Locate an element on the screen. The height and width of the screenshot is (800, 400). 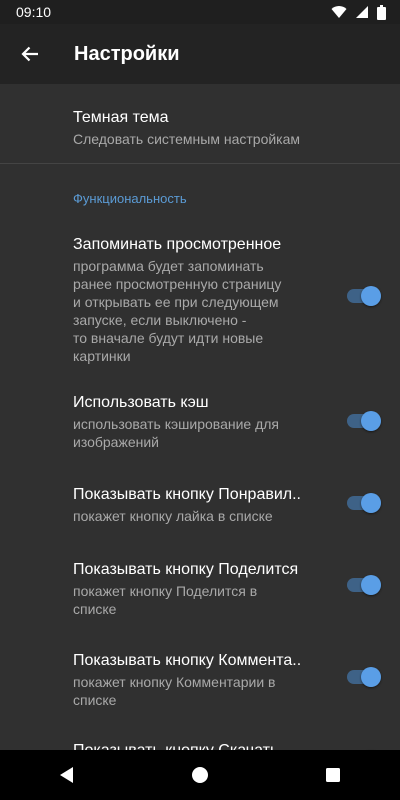
nav-home-button is located at coordinates (200, 775).